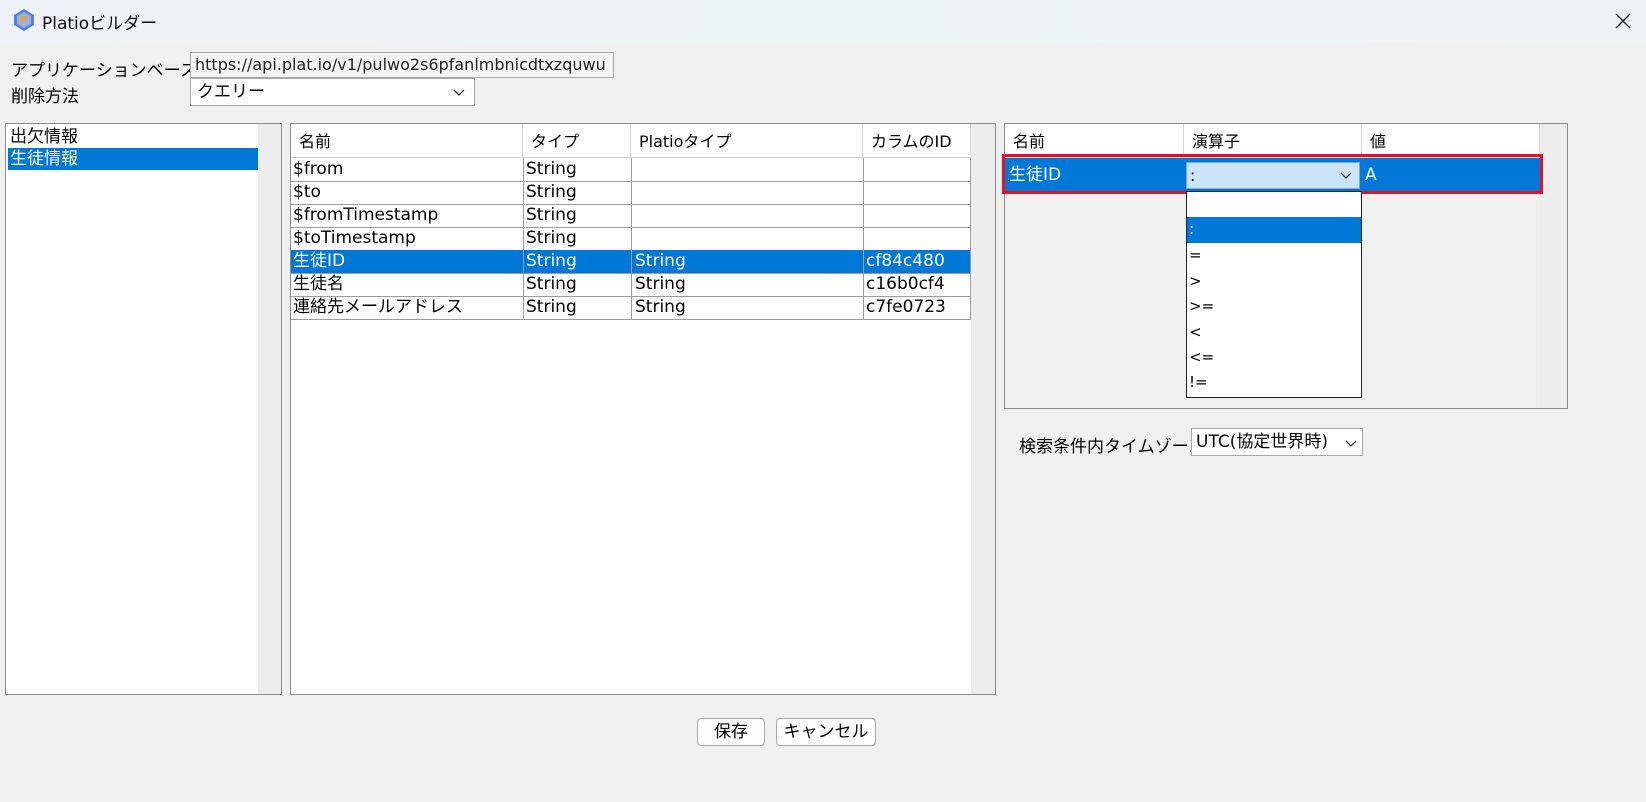 This screenshot has height=802, width=1646. Describe the element at coordinates (1273, 141) in the screenshot. I see `filter-header-operator: 演算子` at that location.